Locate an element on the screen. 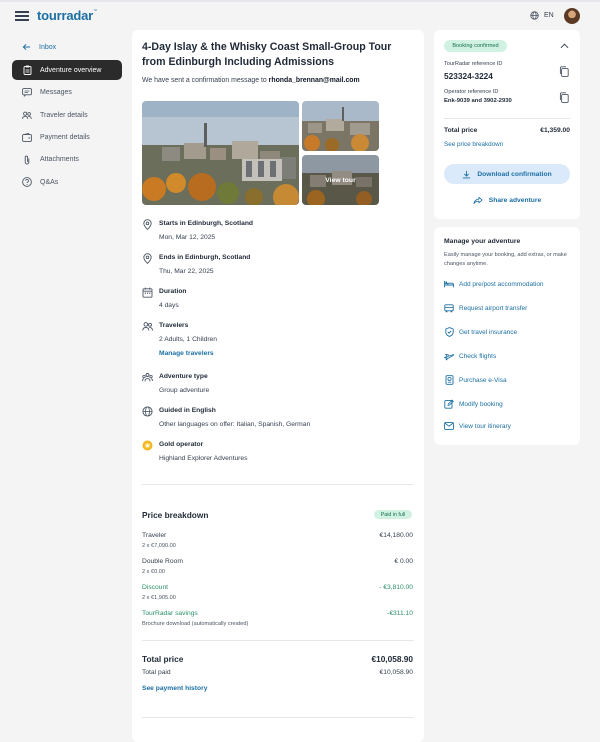  bed-icon is located at coordinates (449, 284).